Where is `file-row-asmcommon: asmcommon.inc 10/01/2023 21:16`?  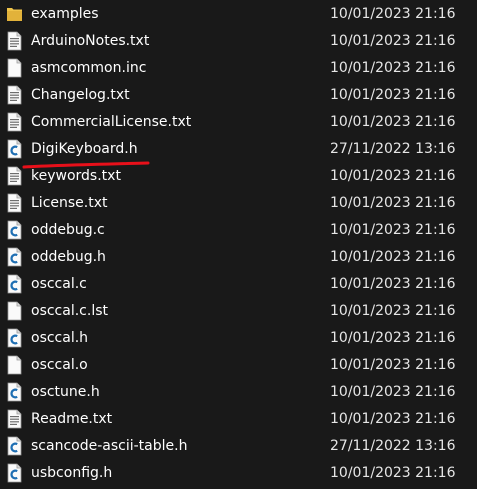
file-row-asmcommon: asmcommon.inc 10/01/2023 21:16 is located at coordinates (238, 68).